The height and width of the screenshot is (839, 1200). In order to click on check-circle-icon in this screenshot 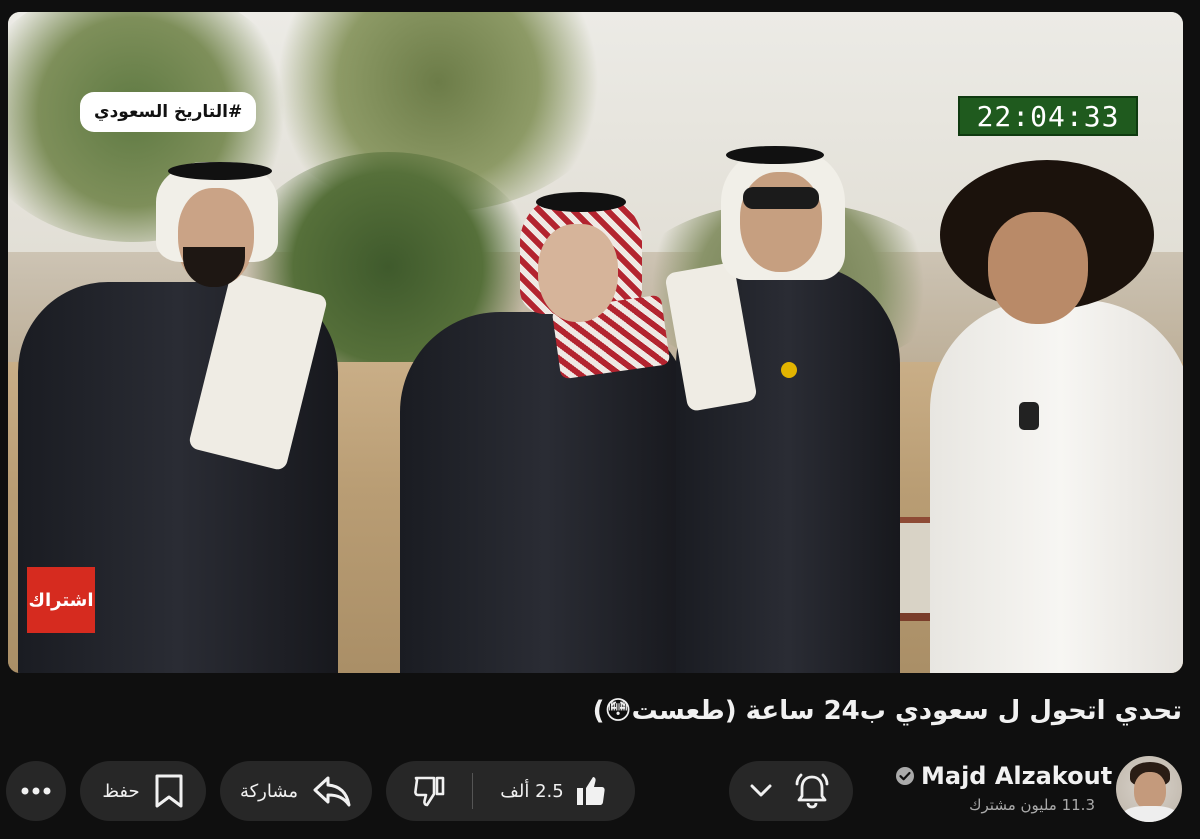, I will do `click(905, 776)`.